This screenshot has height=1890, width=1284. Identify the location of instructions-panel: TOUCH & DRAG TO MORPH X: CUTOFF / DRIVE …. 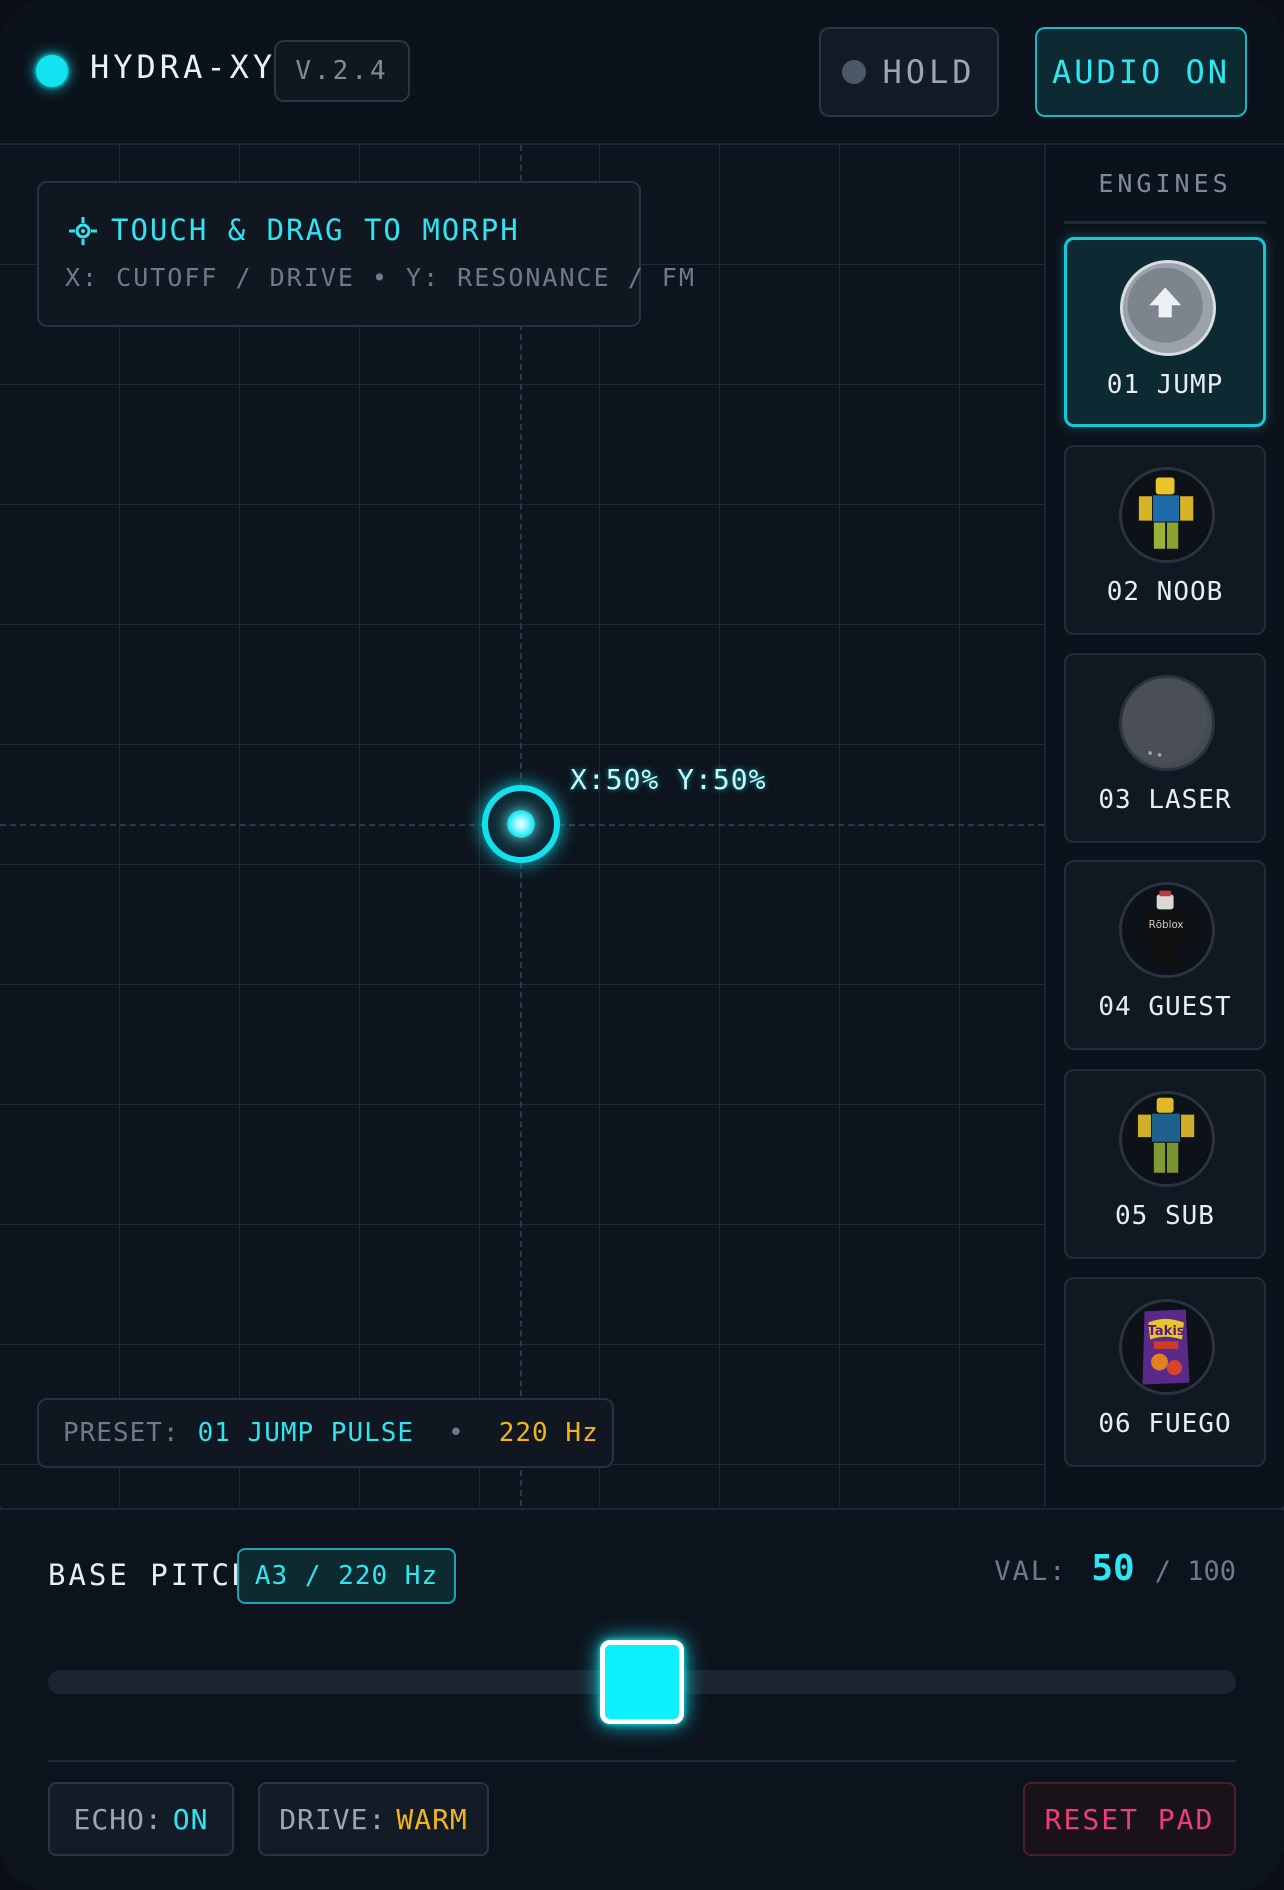
(365, 254).